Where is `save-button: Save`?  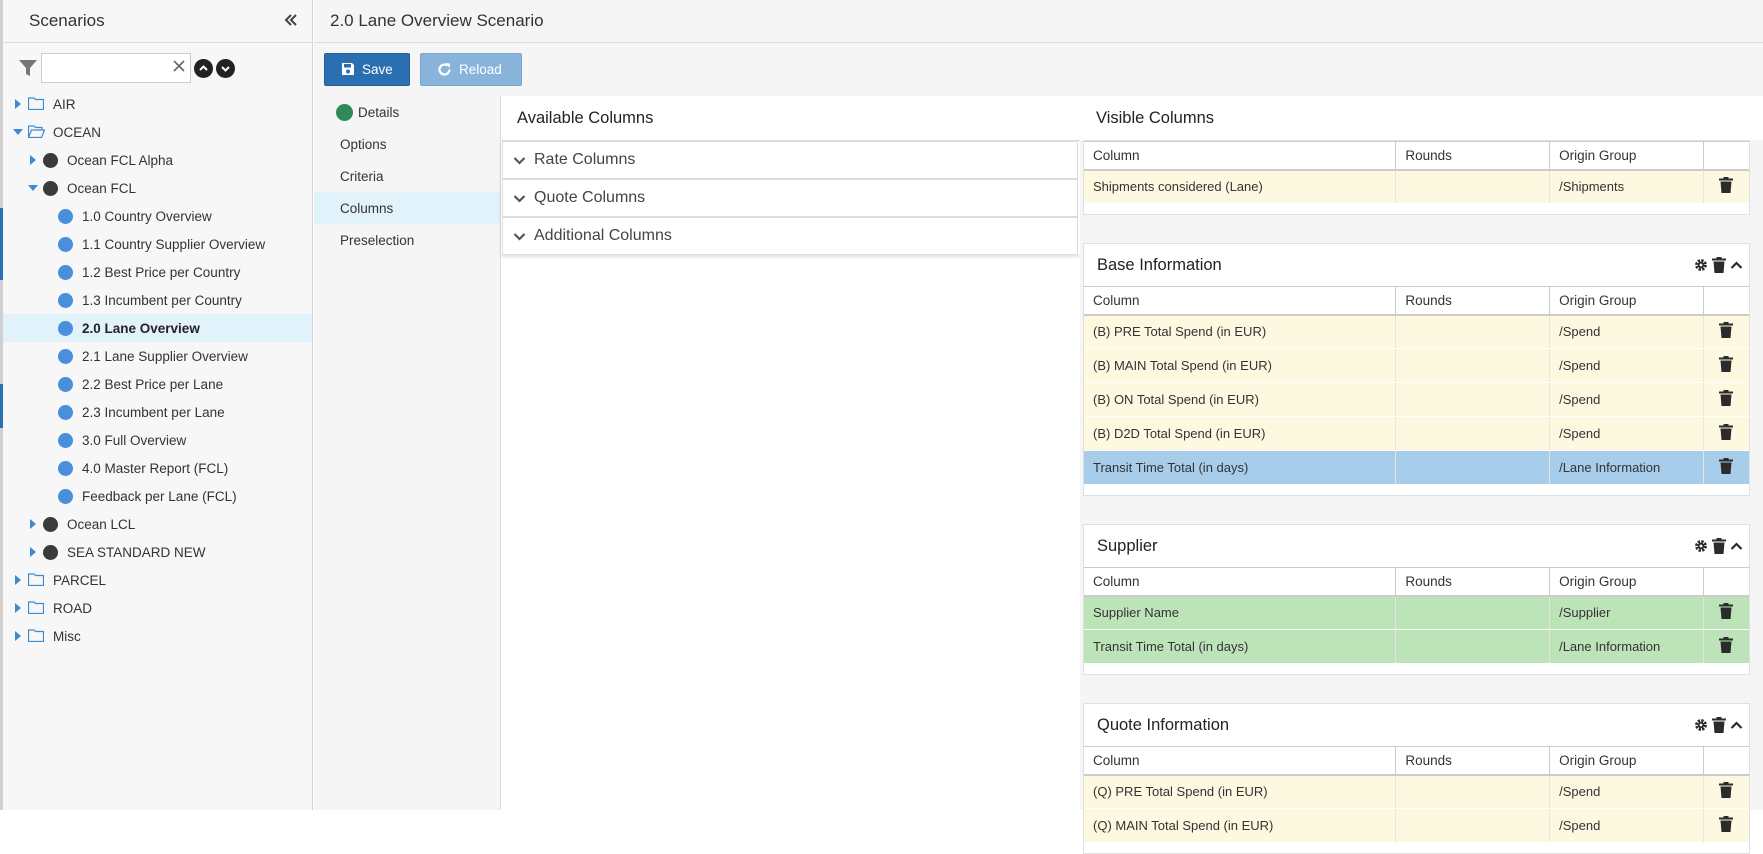
save-button: Save is located at coordinates (367, 69).